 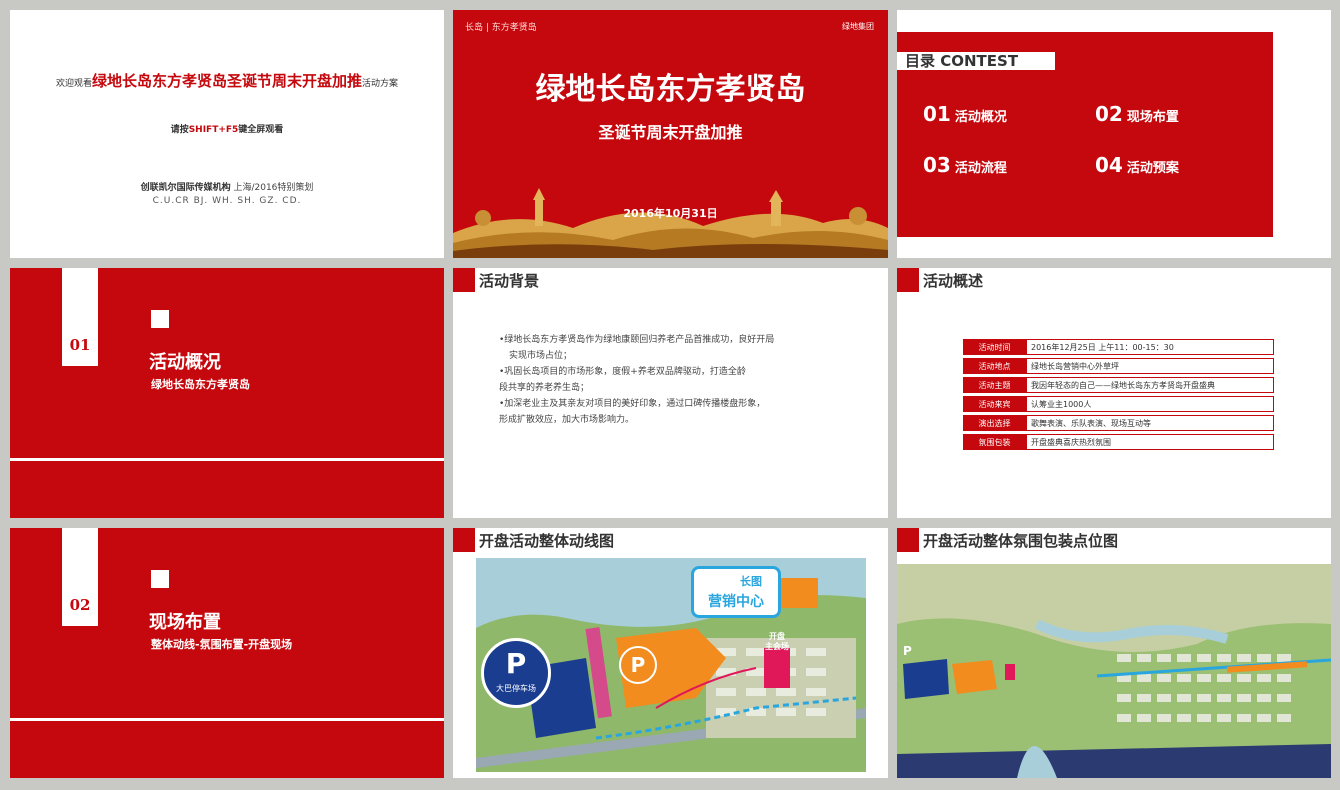 What do you see at coordinates (547, 541) in the screenshot?
I see `slide-heading: 开盘活动整体动线图` at bounding box center [547, 541].